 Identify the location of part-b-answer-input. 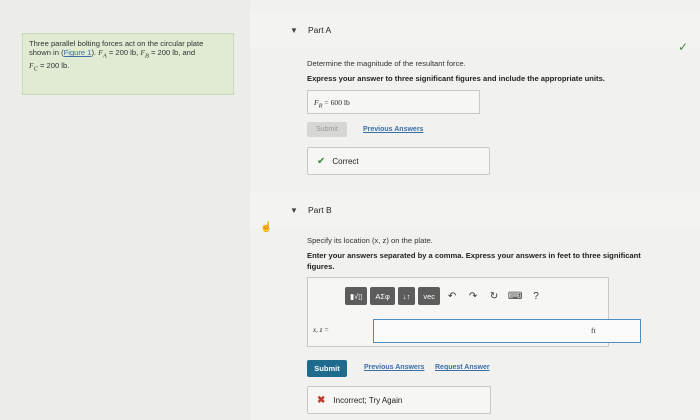
(507, 331).